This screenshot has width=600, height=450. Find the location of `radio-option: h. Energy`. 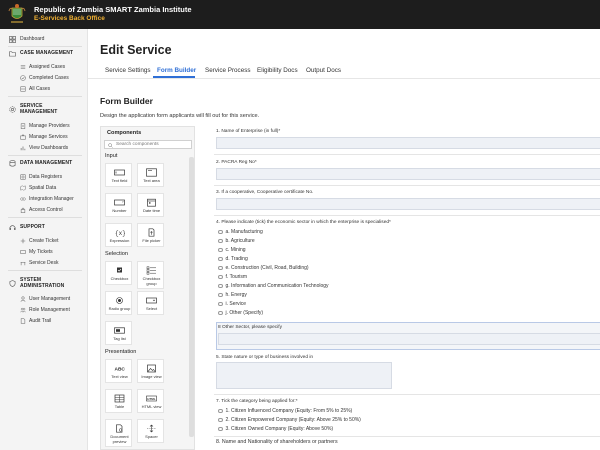

radio-option: h. Energy is located at coordinates (232, 295).